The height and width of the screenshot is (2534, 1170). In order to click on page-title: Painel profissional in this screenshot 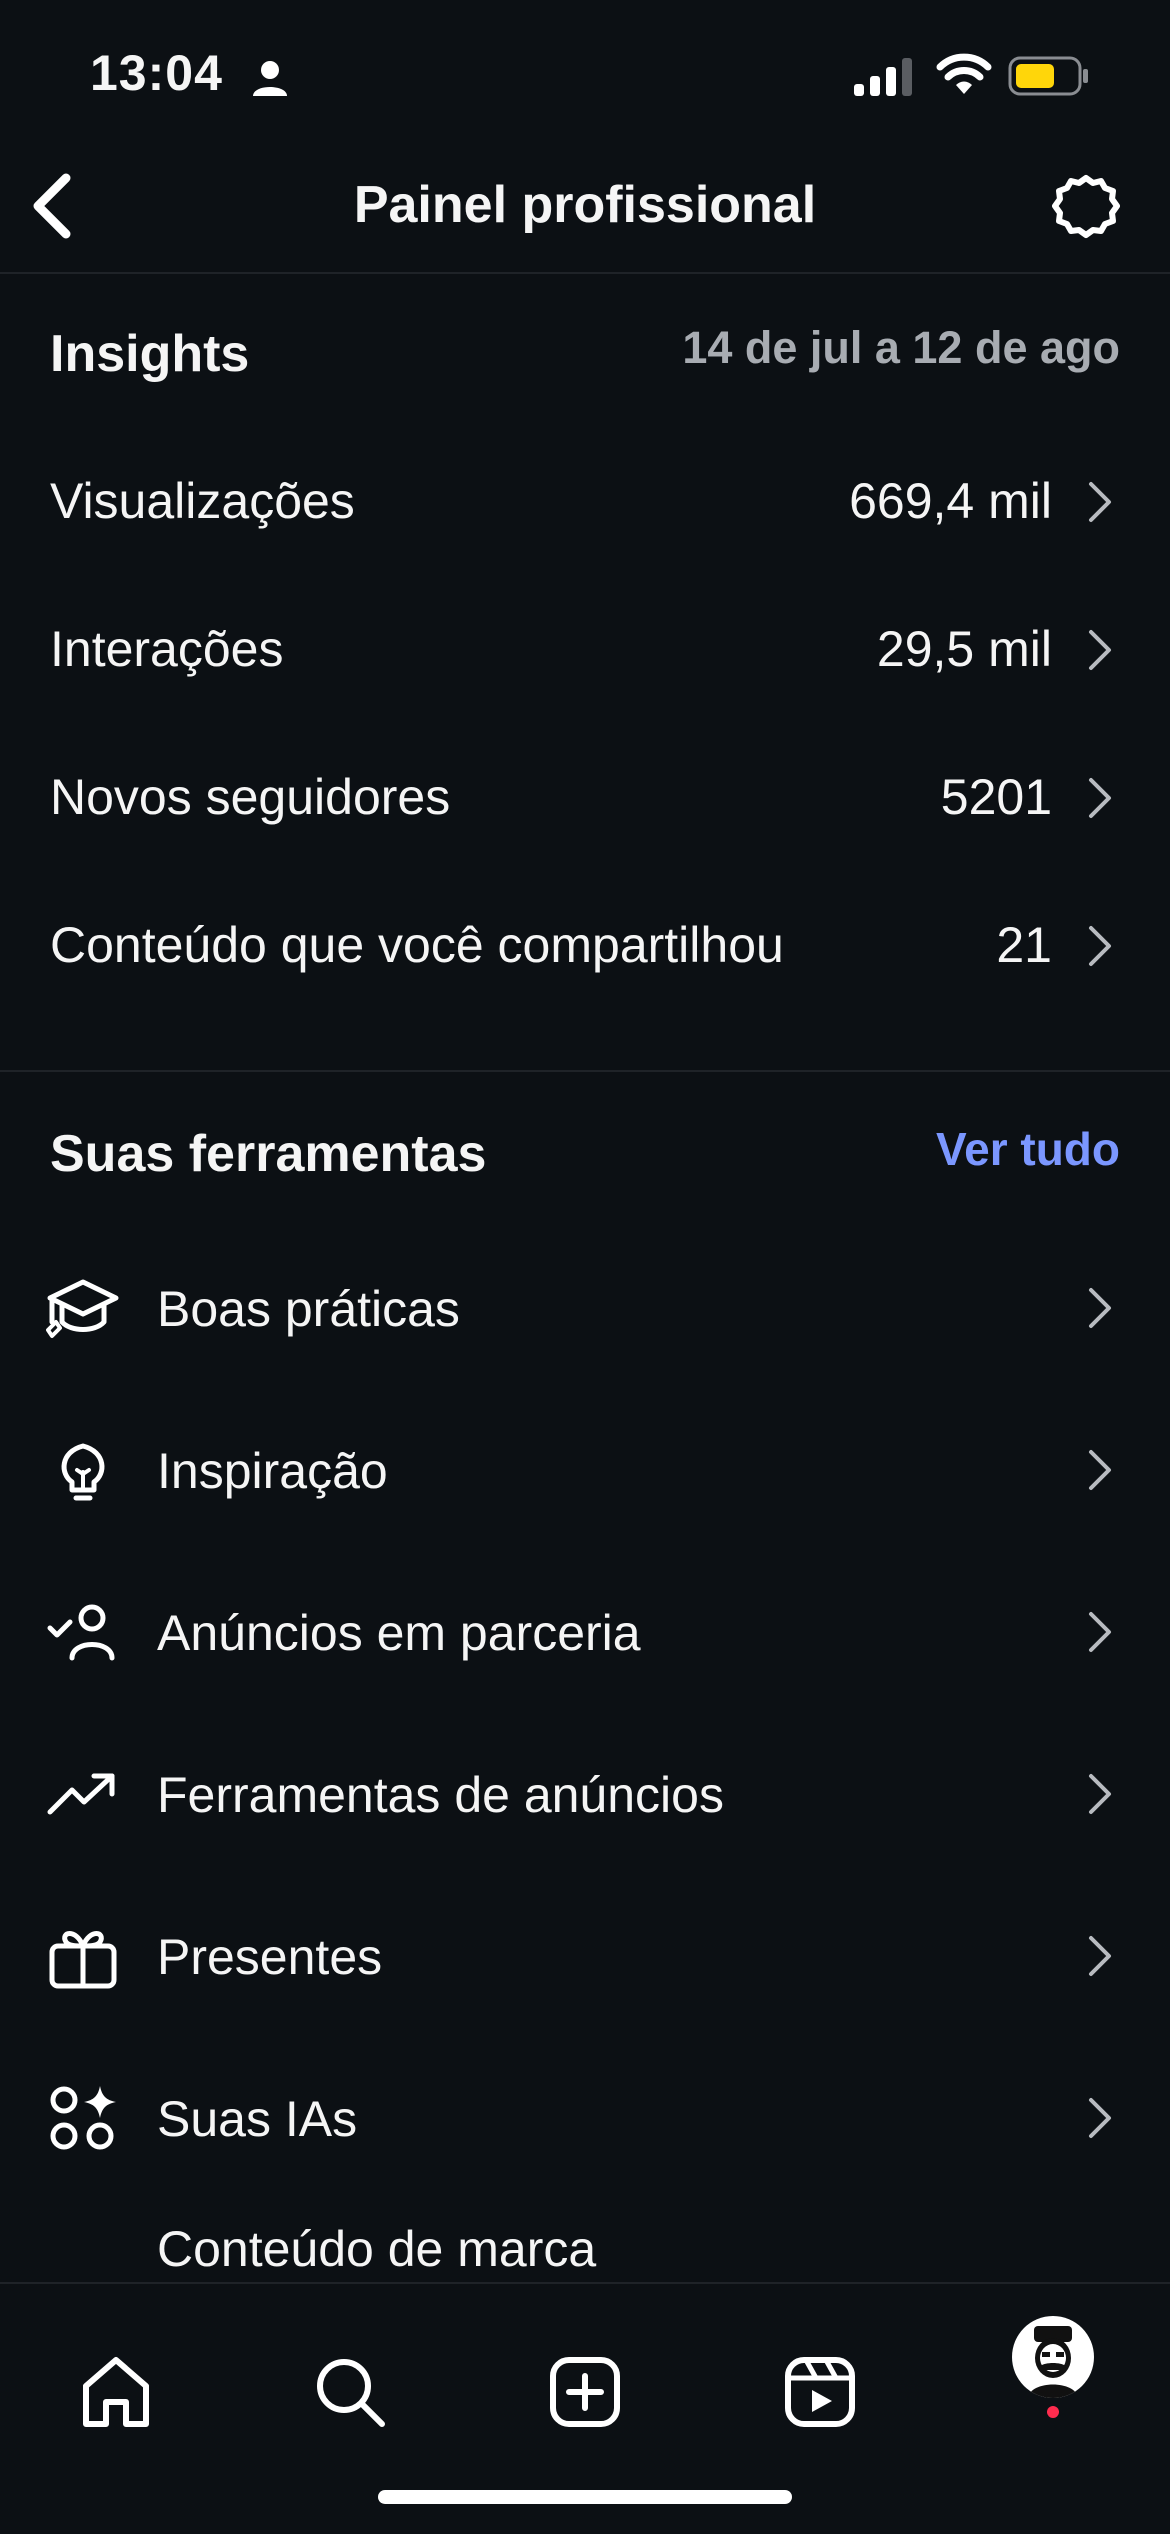, I will do `click(585, 205)`.